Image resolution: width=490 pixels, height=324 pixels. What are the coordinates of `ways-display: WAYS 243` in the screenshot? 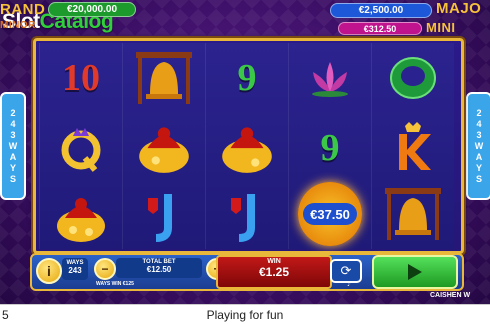 It's located at (75, 269).